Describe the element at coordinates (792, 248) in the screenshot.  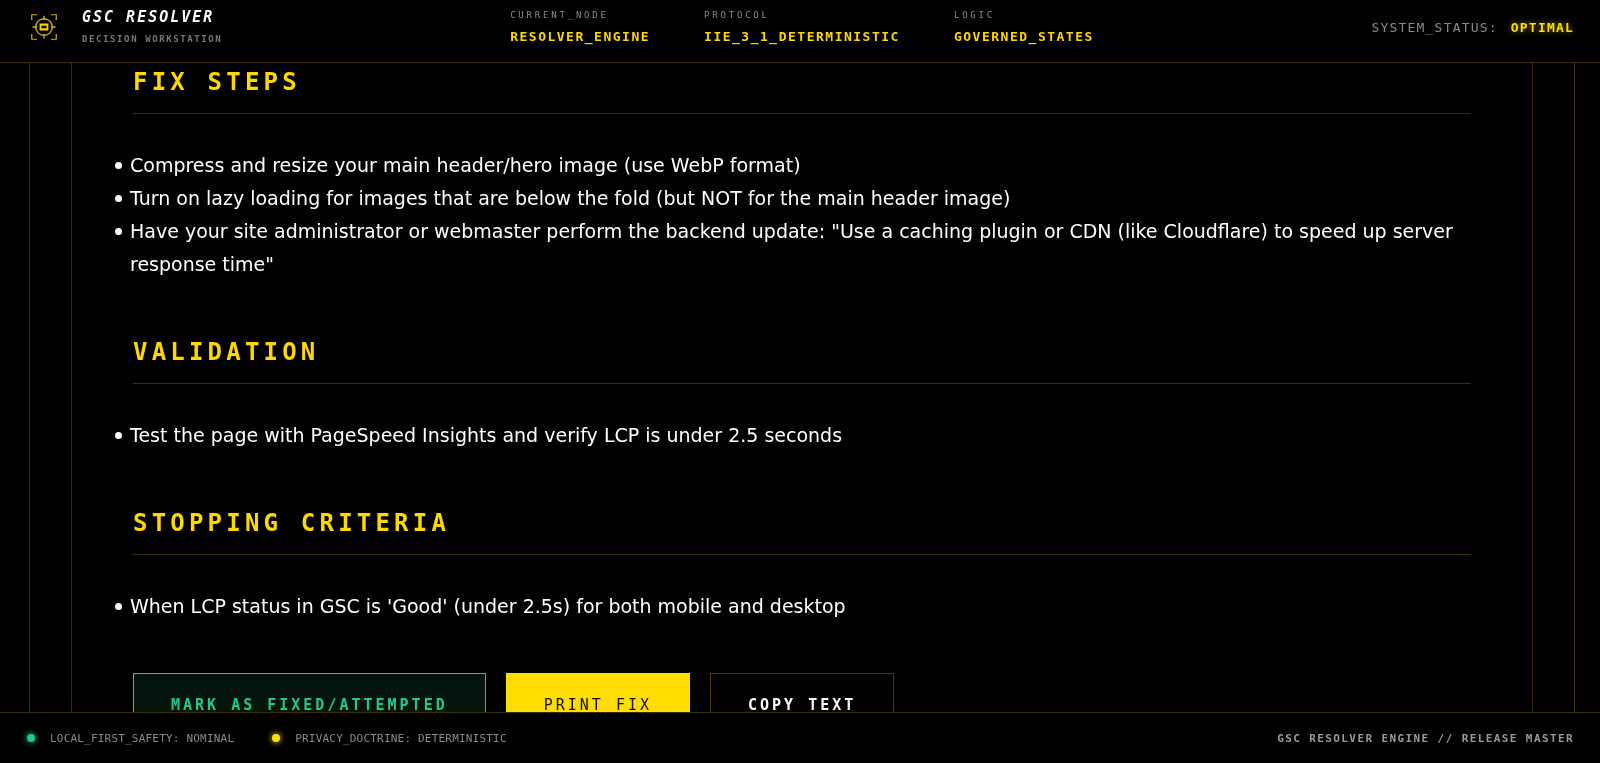
I see `list-item-text: Have your site administrator or webmaster perform the backend update: "Use a caching plugin or CDN (like Cloudflare) to speed up server response time"` at that location.